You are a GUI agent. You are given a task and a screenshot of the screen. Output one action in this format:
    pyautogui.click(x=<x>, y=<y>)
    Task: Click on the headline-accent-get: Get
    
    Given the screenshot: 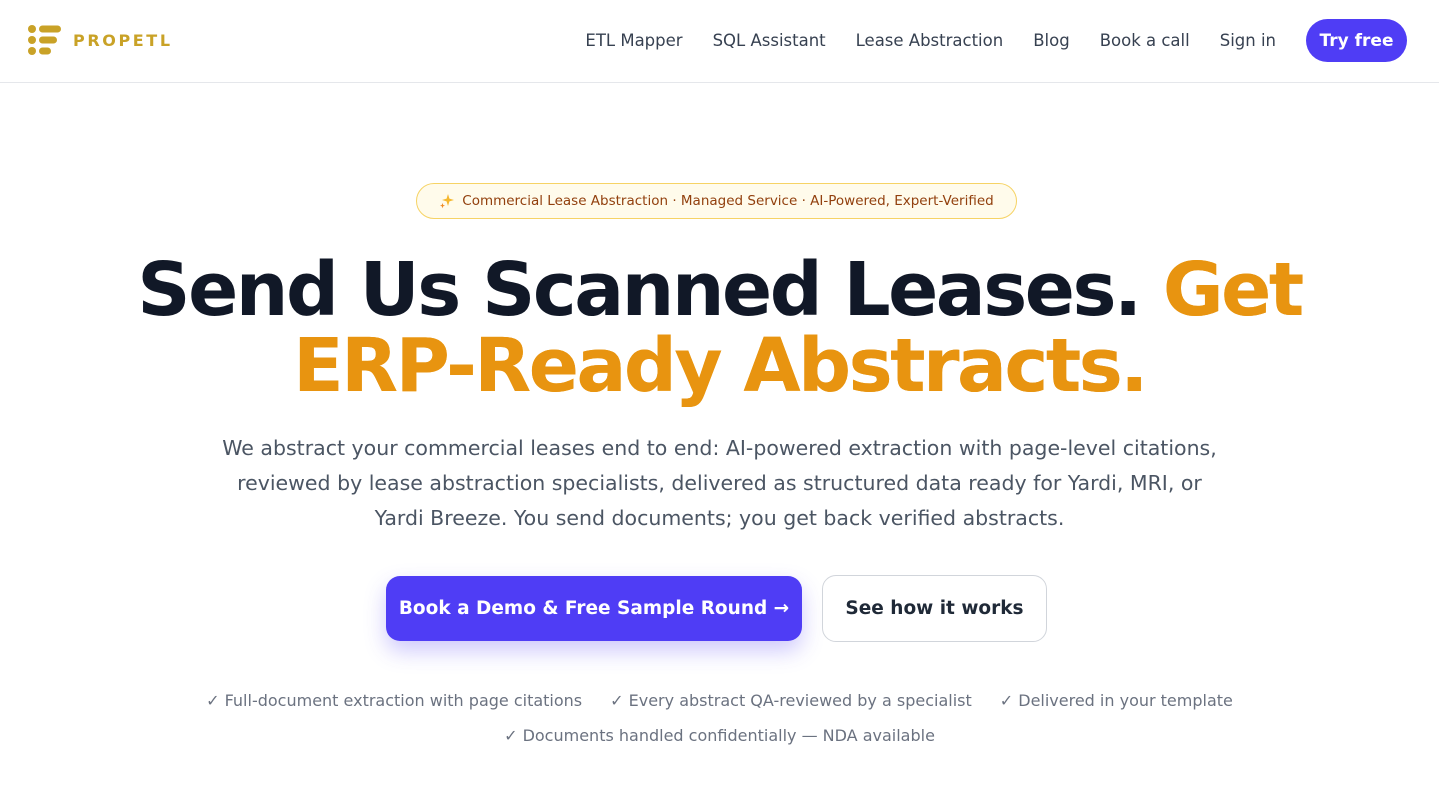 What is the action you would take?
    pyautogui.click(x=1233, y=290)
    